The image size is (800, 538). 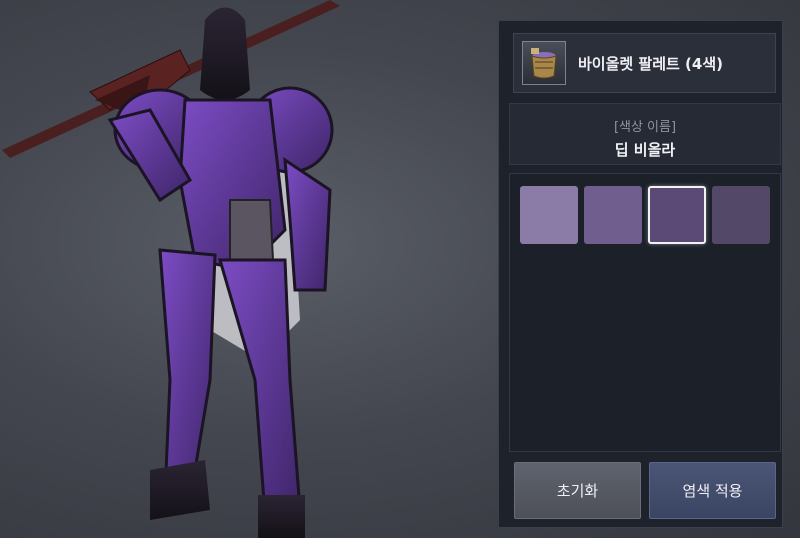 I want to click on color-name-box: [색상 이름] 딥 비올라, so click(x=645, y=134).